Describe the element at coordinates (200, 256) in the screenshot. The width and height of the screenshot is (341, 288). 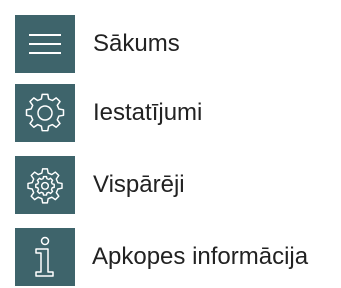
I see `menu-item-label: Apkopes informācija` at that location.